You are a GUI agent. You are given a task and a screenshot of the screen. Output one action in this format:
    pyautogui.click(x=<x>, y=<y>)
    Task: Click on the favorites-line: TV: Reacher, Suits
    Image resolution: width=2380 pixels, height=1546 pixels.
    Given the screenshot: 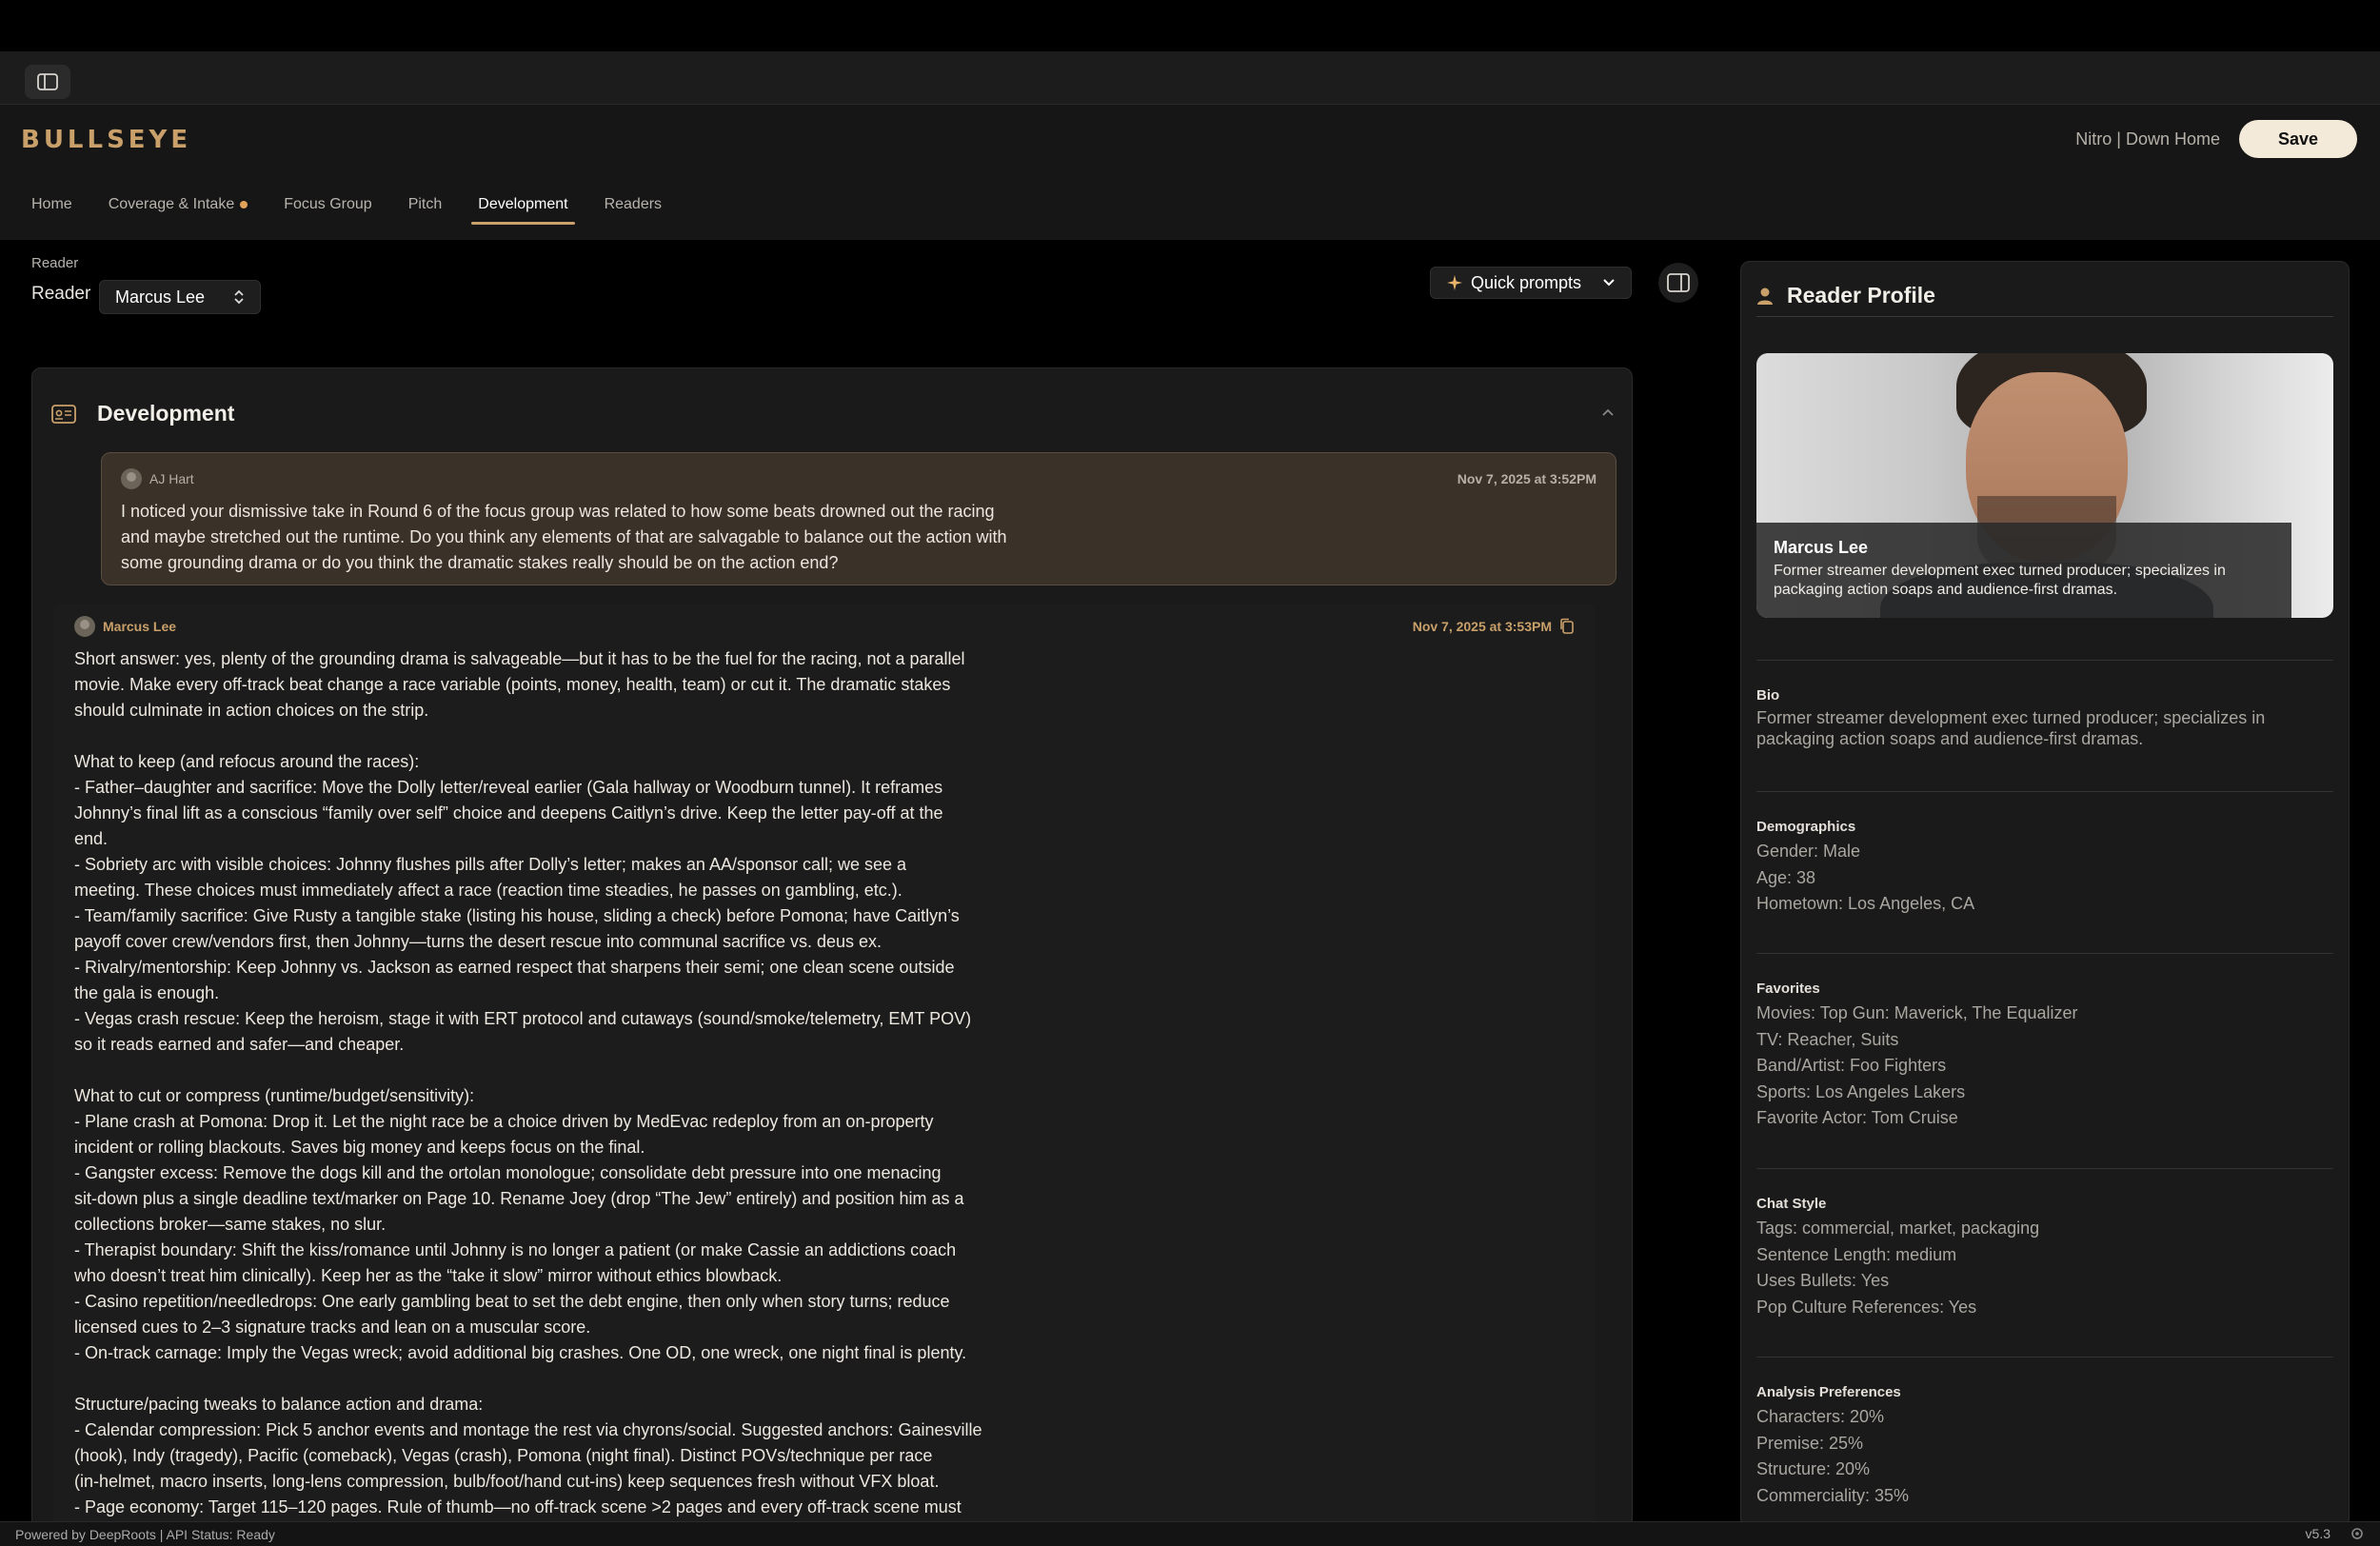 What is the action you would take?
    pyautogui.click(x=1827, y=1039)
    